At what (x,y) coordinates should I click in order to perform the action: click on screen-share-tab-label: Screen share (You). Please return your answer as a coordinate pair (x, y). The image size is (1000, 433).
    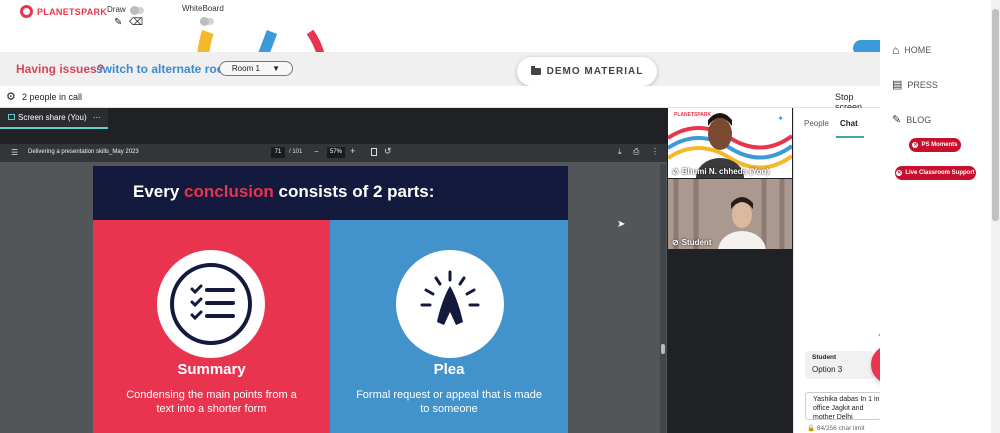
    Looking at the image, I should click on (52, 117).